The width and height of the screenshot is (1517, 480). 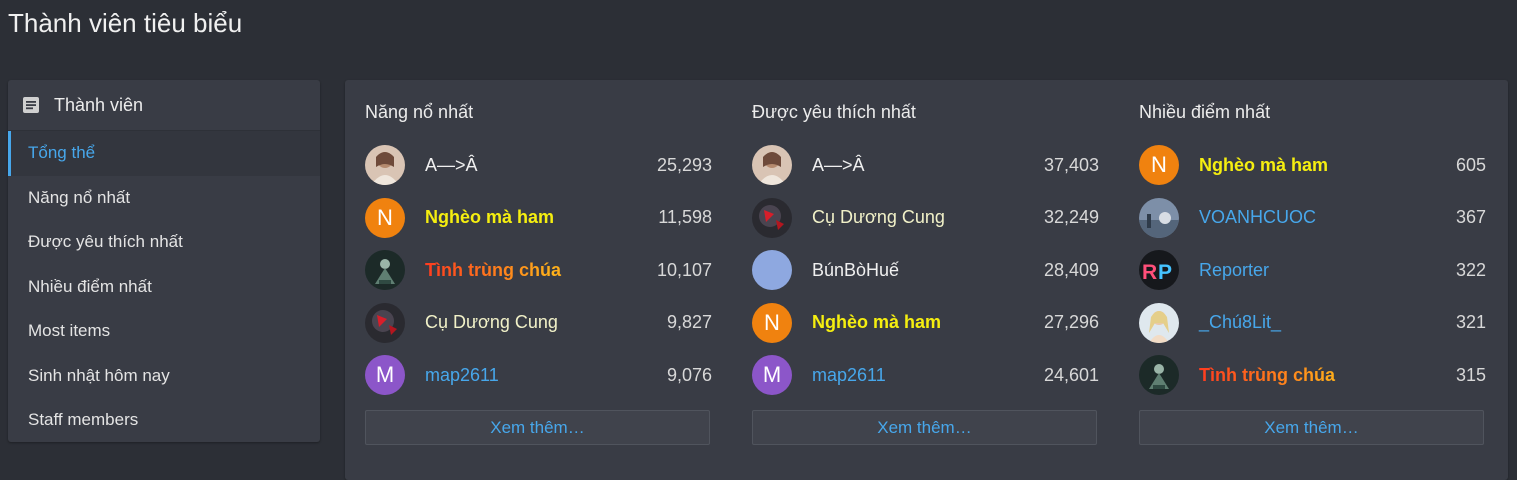 I want to click on member-row: A—>Â 25,293, so click(x=538, y=165).